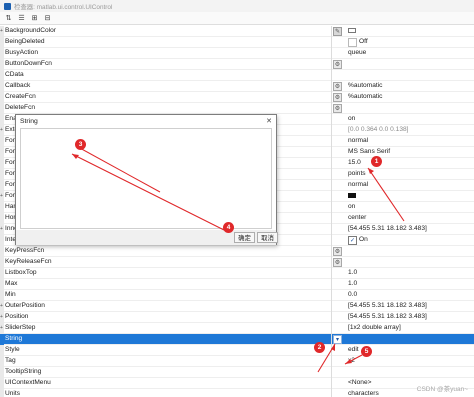 The image size is (474, 397). What do you see at coordinates (237, 75) in the screenshot?
I see `property-row: CData` at bounding box center [237, 75].